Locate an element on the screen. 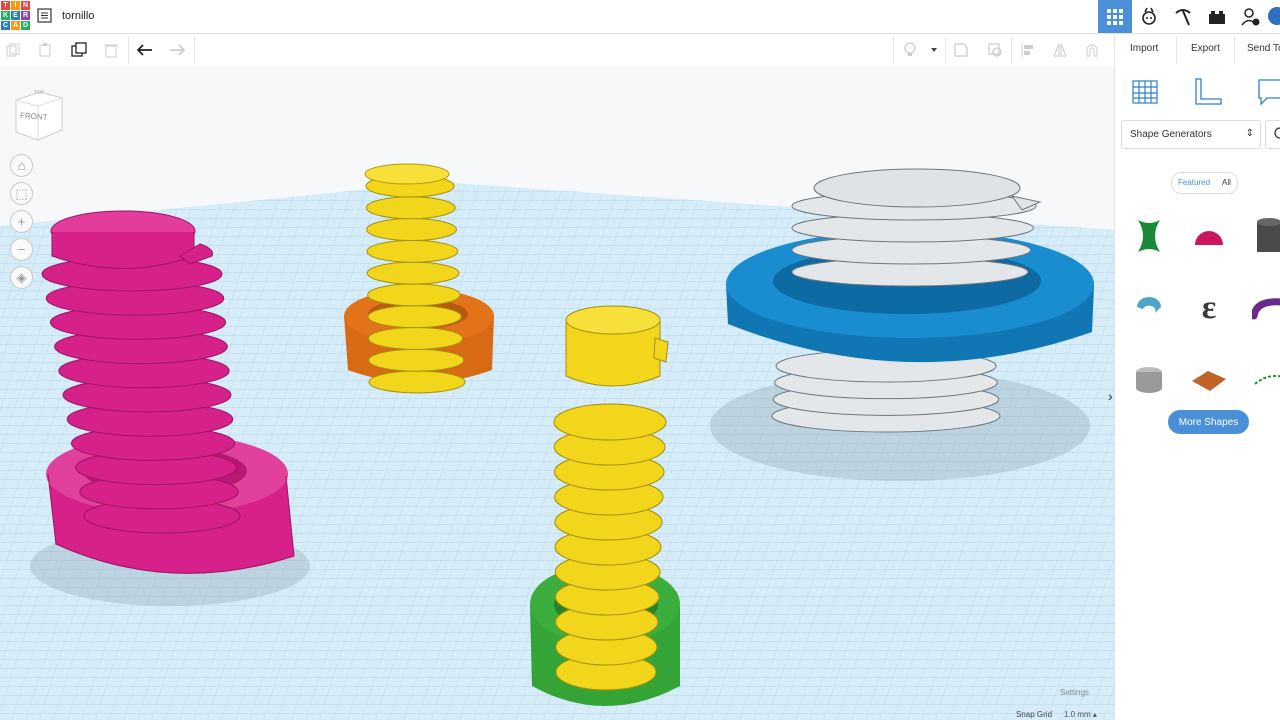  arc-dotted-shape-icon is located at coordinates (1260, 380).